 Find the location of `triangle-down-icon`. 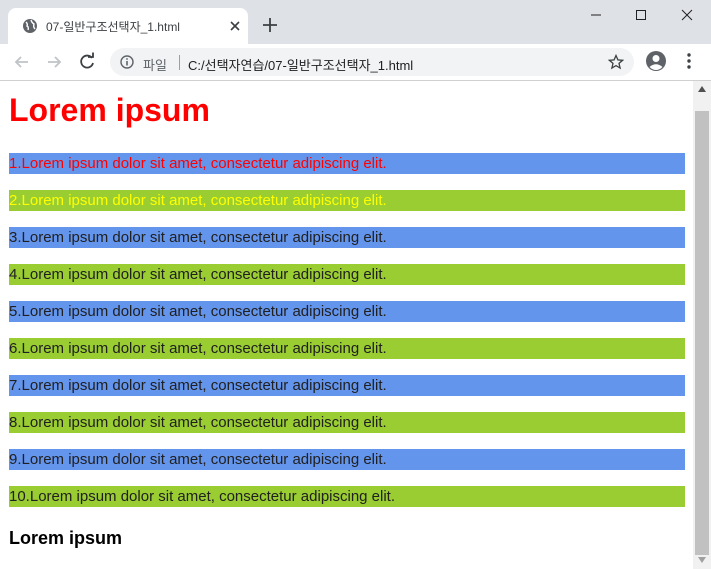

triangle-down-icon is located at coordinates (702, 560).